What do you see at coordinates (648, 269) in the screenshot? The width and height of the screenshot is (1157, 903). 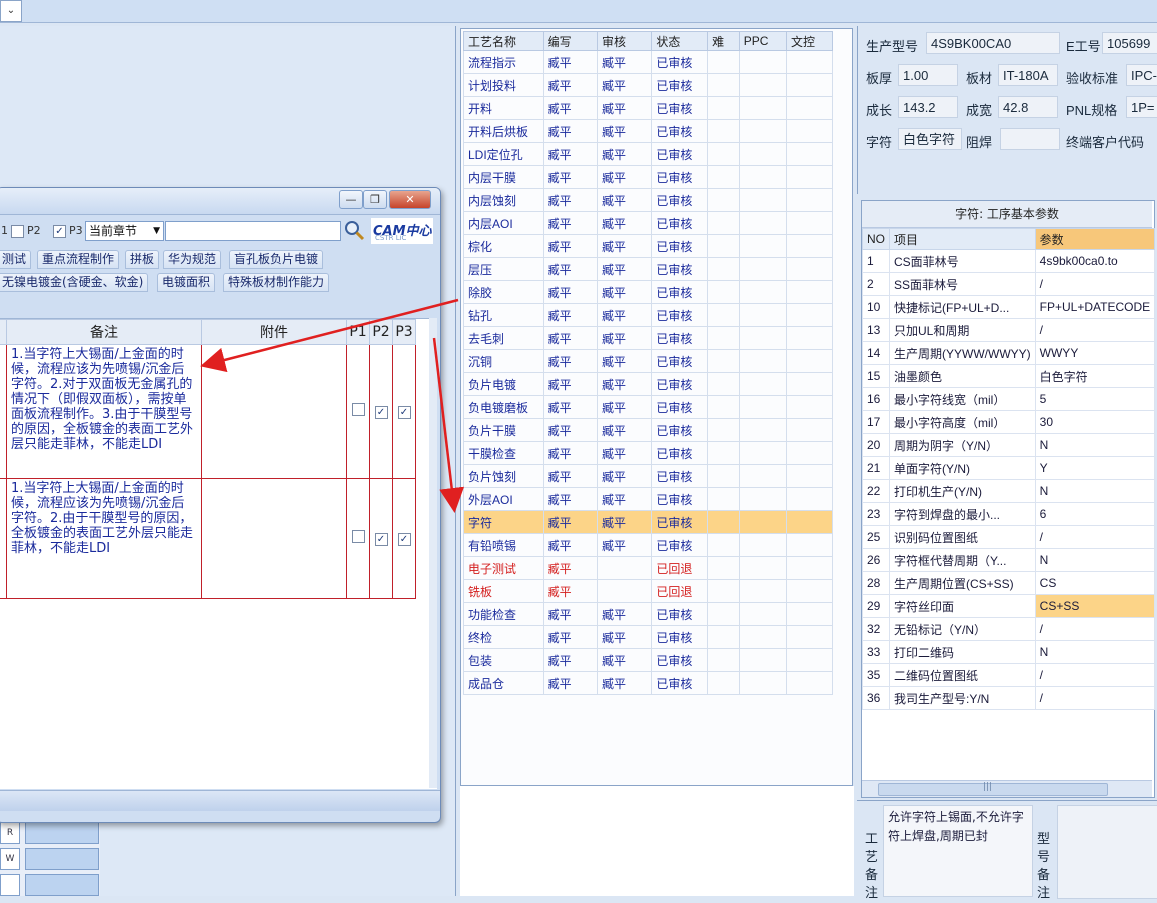 I see `process-row: 层压 臧平 臧平 已审核` at bounding box center [648, 269].